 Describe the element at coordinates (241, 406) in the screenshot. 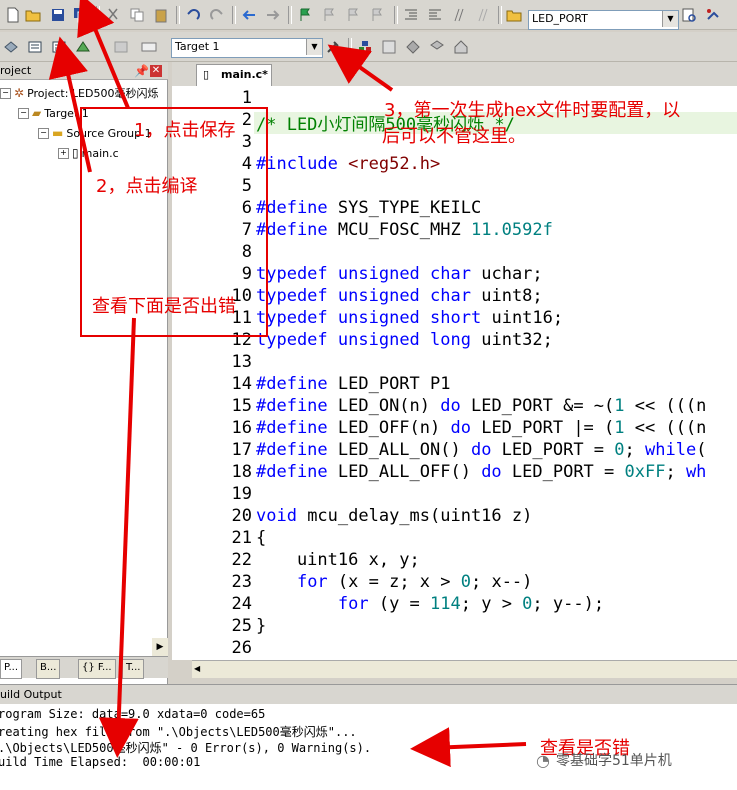

I see `line-number: 15` at that location.